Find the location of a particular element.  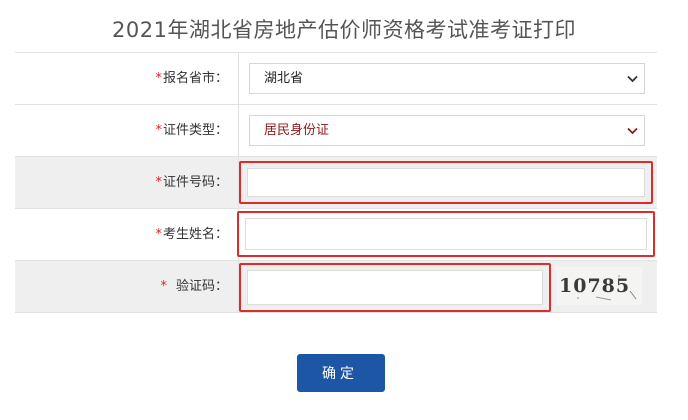

id-type-field: 居民身份证 is located at coordinates (448, 130).